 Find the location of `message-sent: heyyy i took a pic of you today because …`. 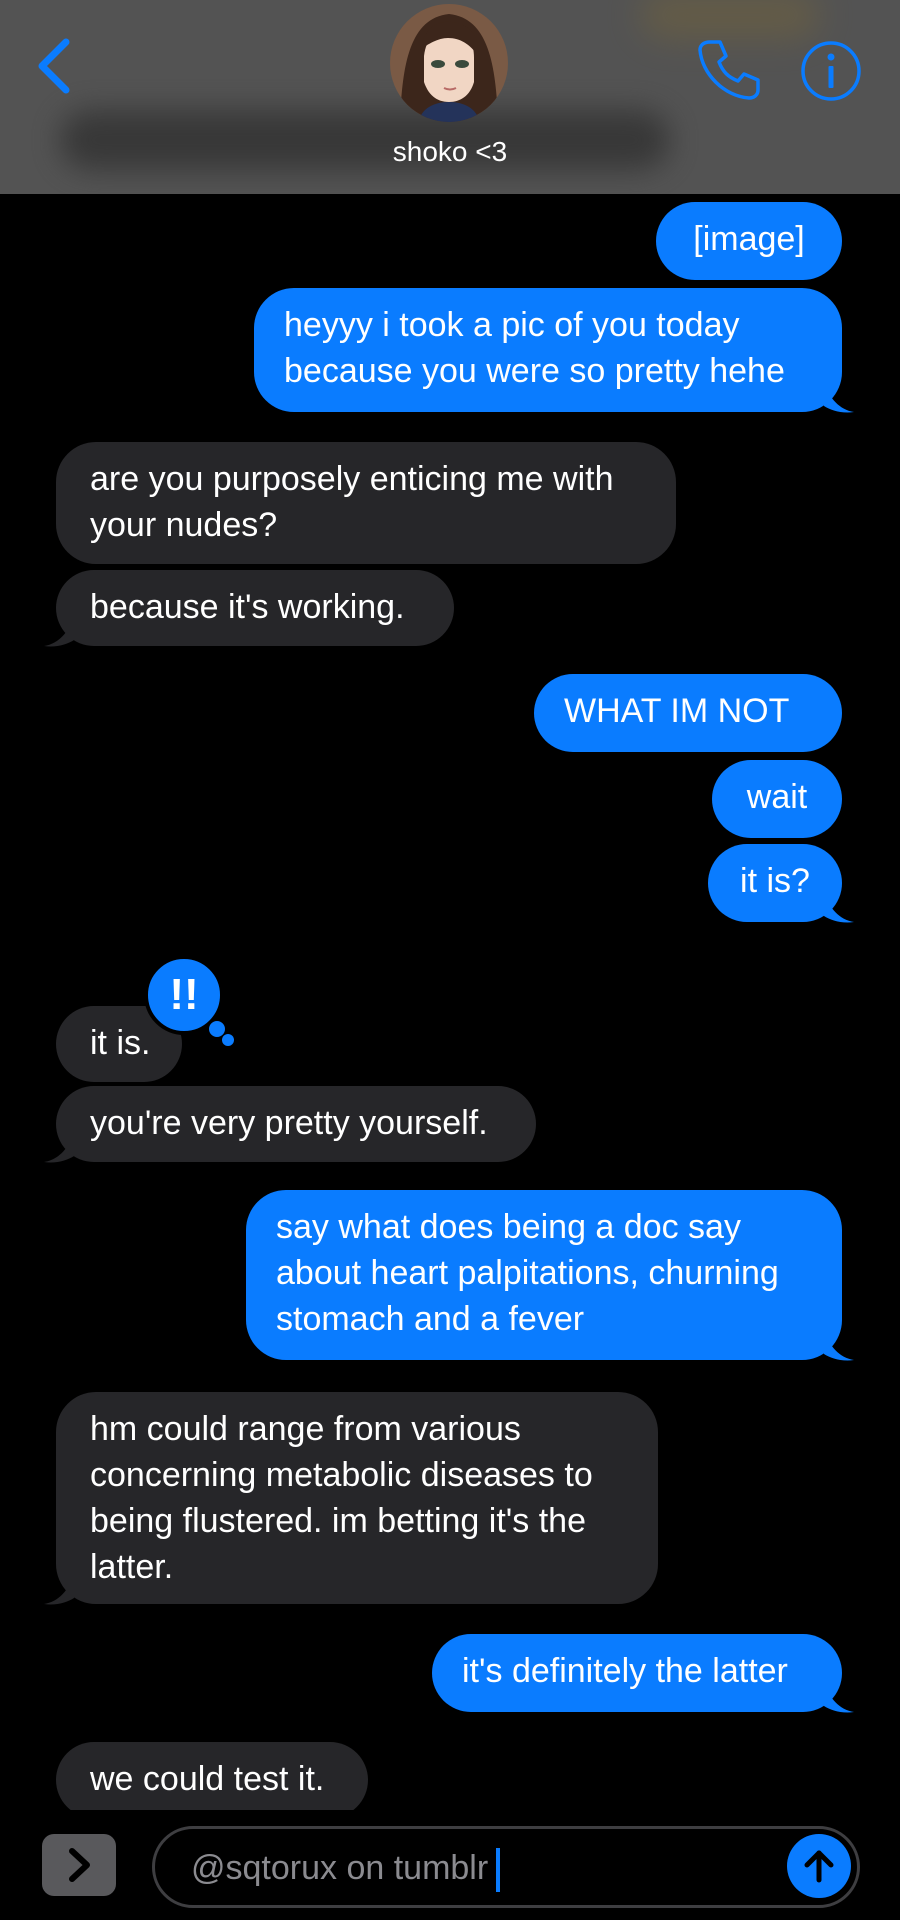

message-sent: heyyy i took a pic of you today because … is located at coordinates (548, 350).